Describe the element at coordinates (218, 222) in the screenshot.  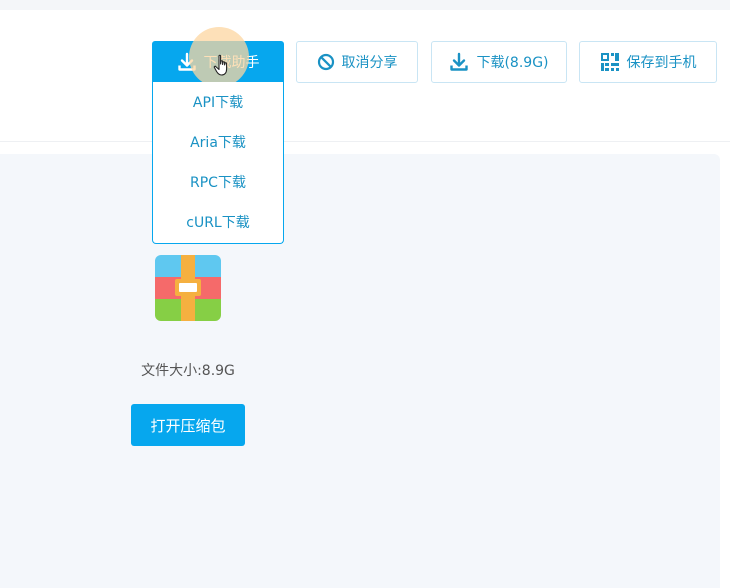
I see `menu-item-curl-download: cURL下载` at that location.